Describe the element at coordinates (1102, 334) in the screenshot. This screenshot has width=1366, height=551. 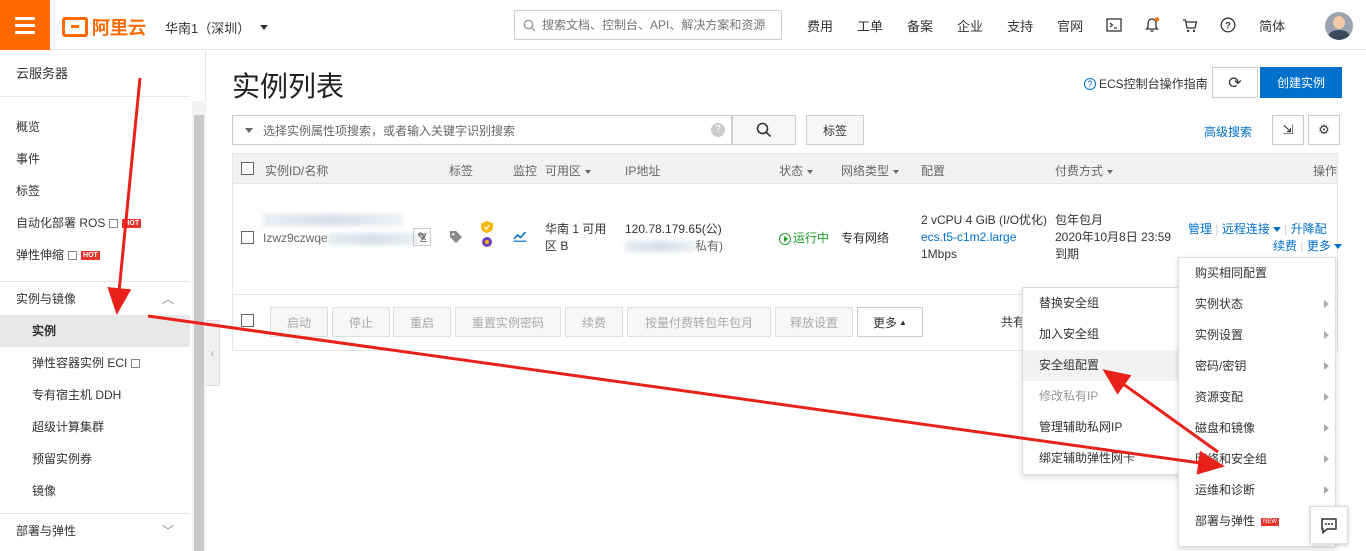
I see `menu-item-join-sg: 加入安全组` at that location.